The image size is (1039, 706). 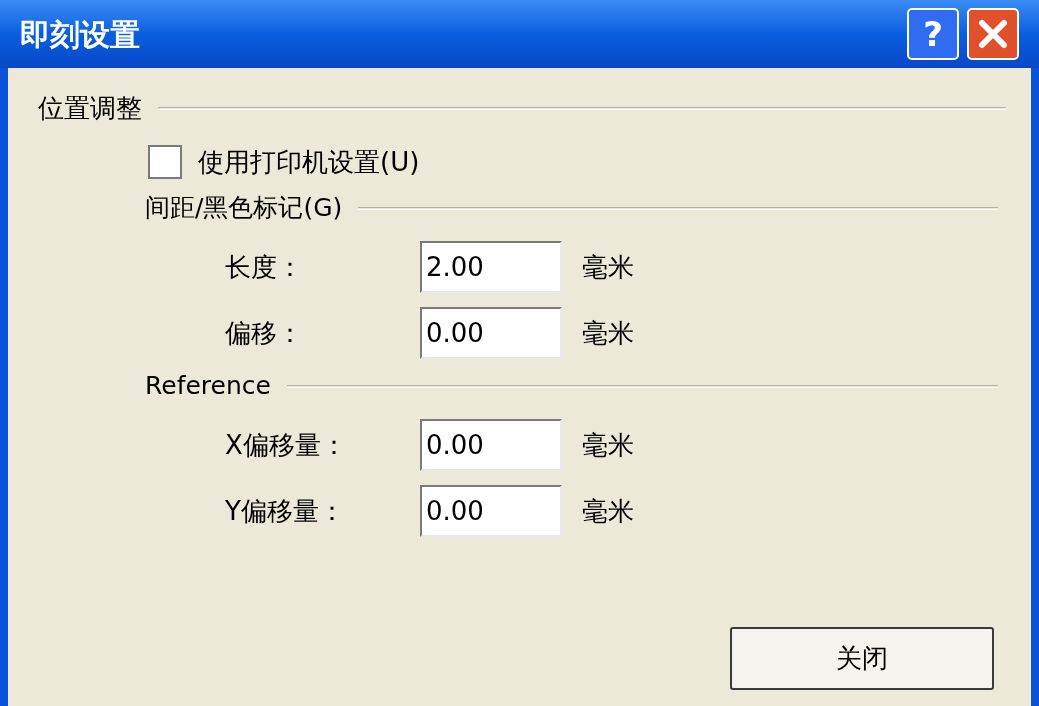 What do you see at coordinates (491, 267) in the screenshot?
I see `input-field: 2.00` at bounding box center [491, 267].